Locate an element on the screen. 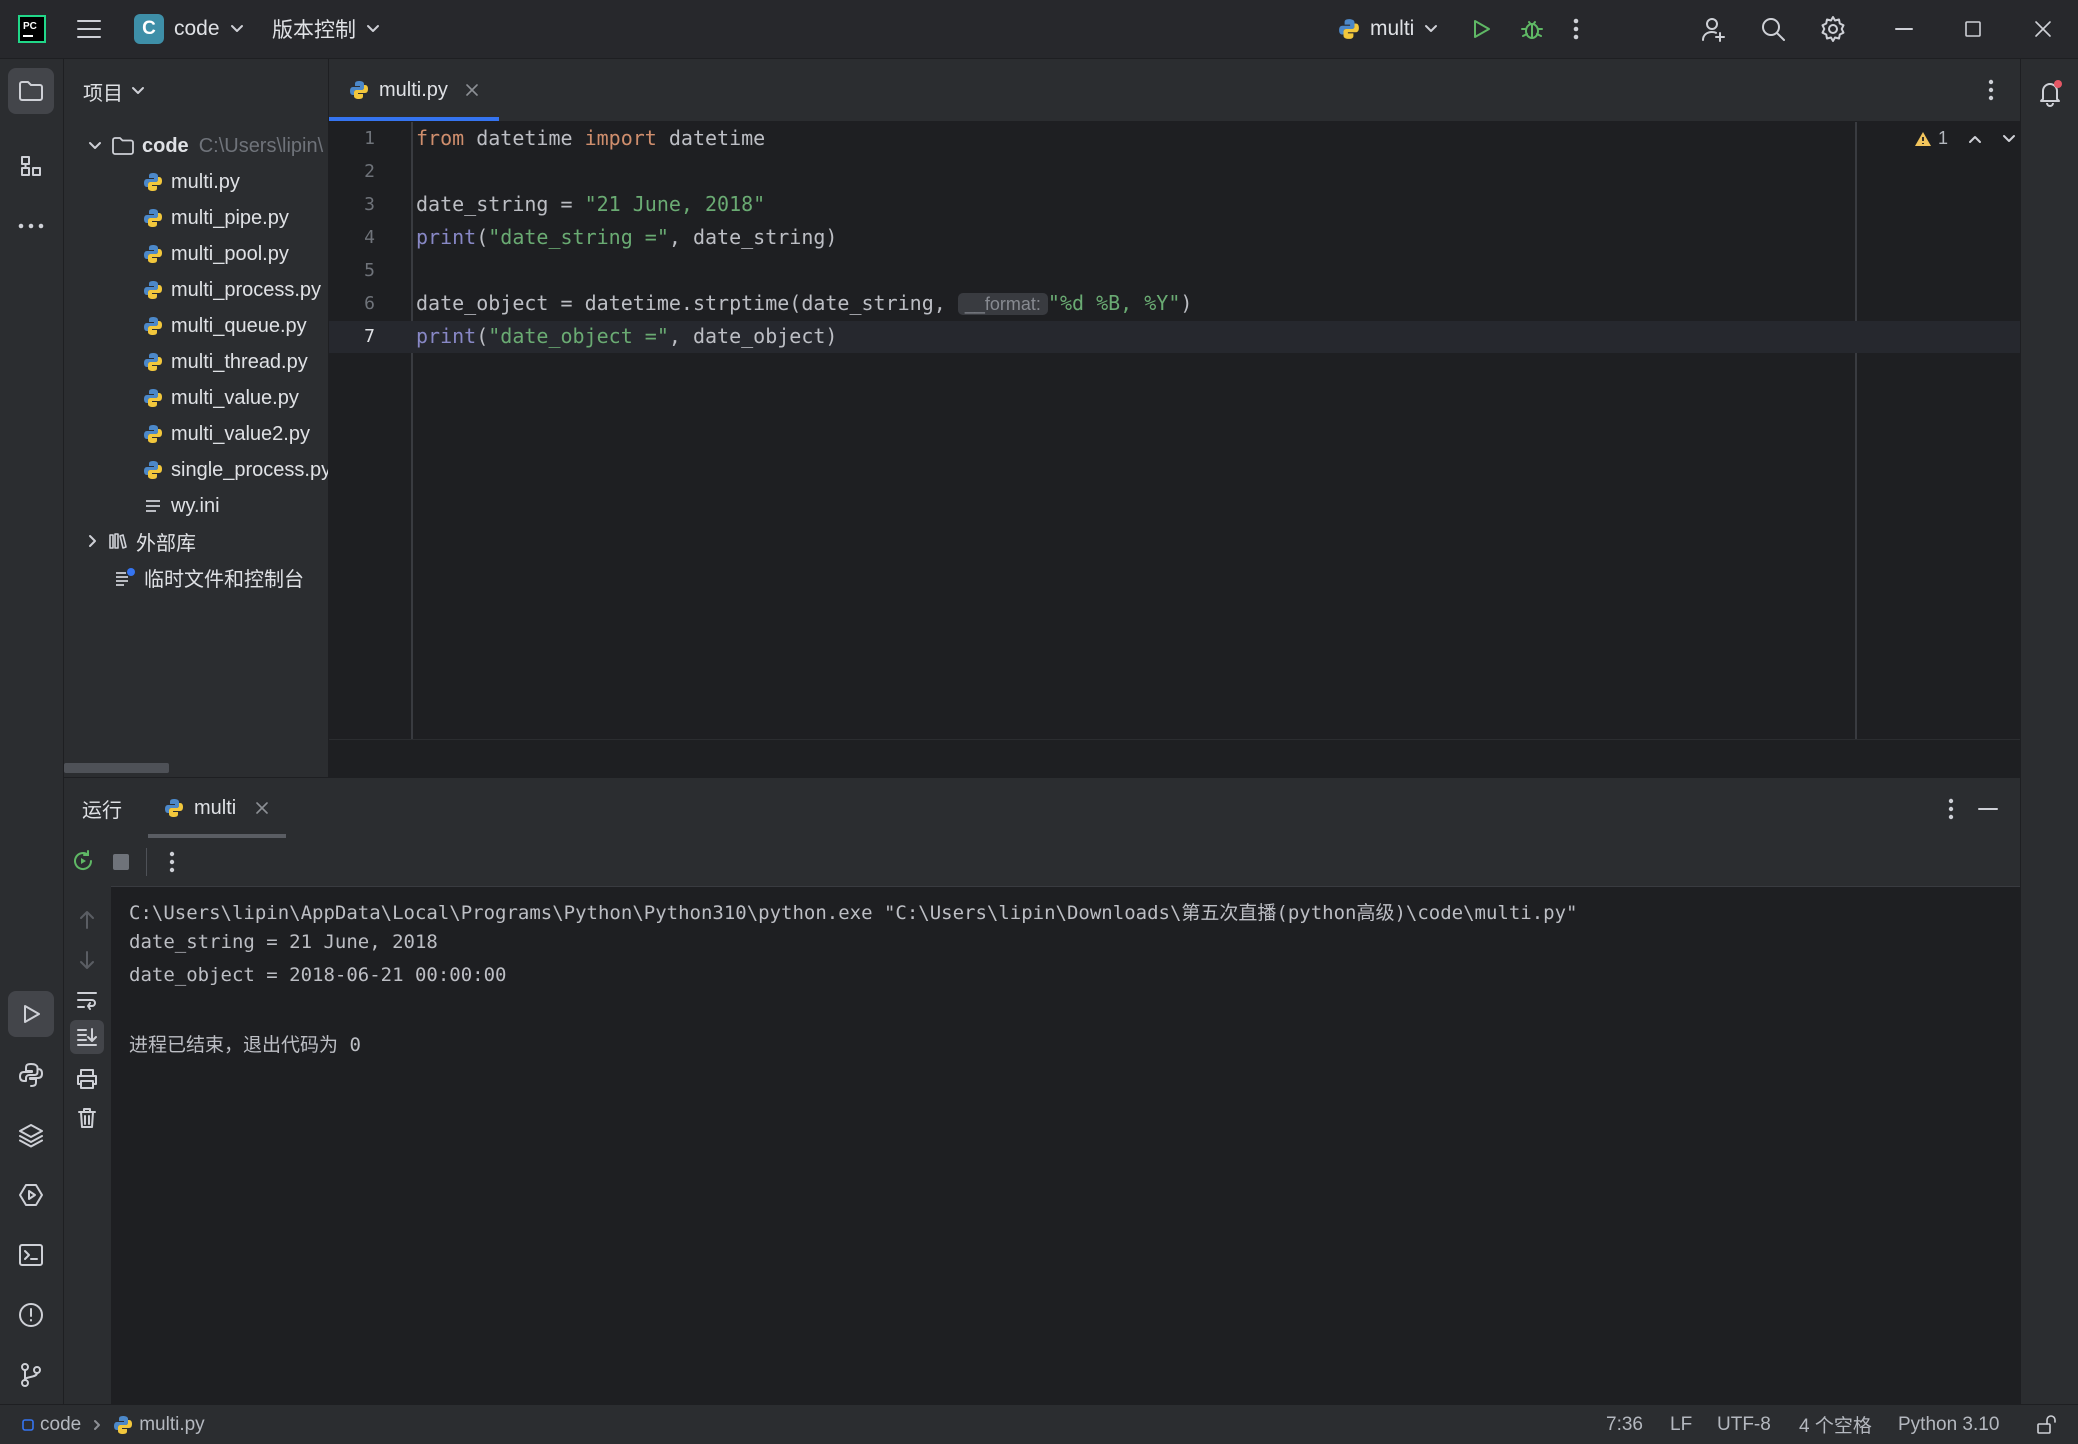  chevron-right-icon is located at coordinates (97, 1425).